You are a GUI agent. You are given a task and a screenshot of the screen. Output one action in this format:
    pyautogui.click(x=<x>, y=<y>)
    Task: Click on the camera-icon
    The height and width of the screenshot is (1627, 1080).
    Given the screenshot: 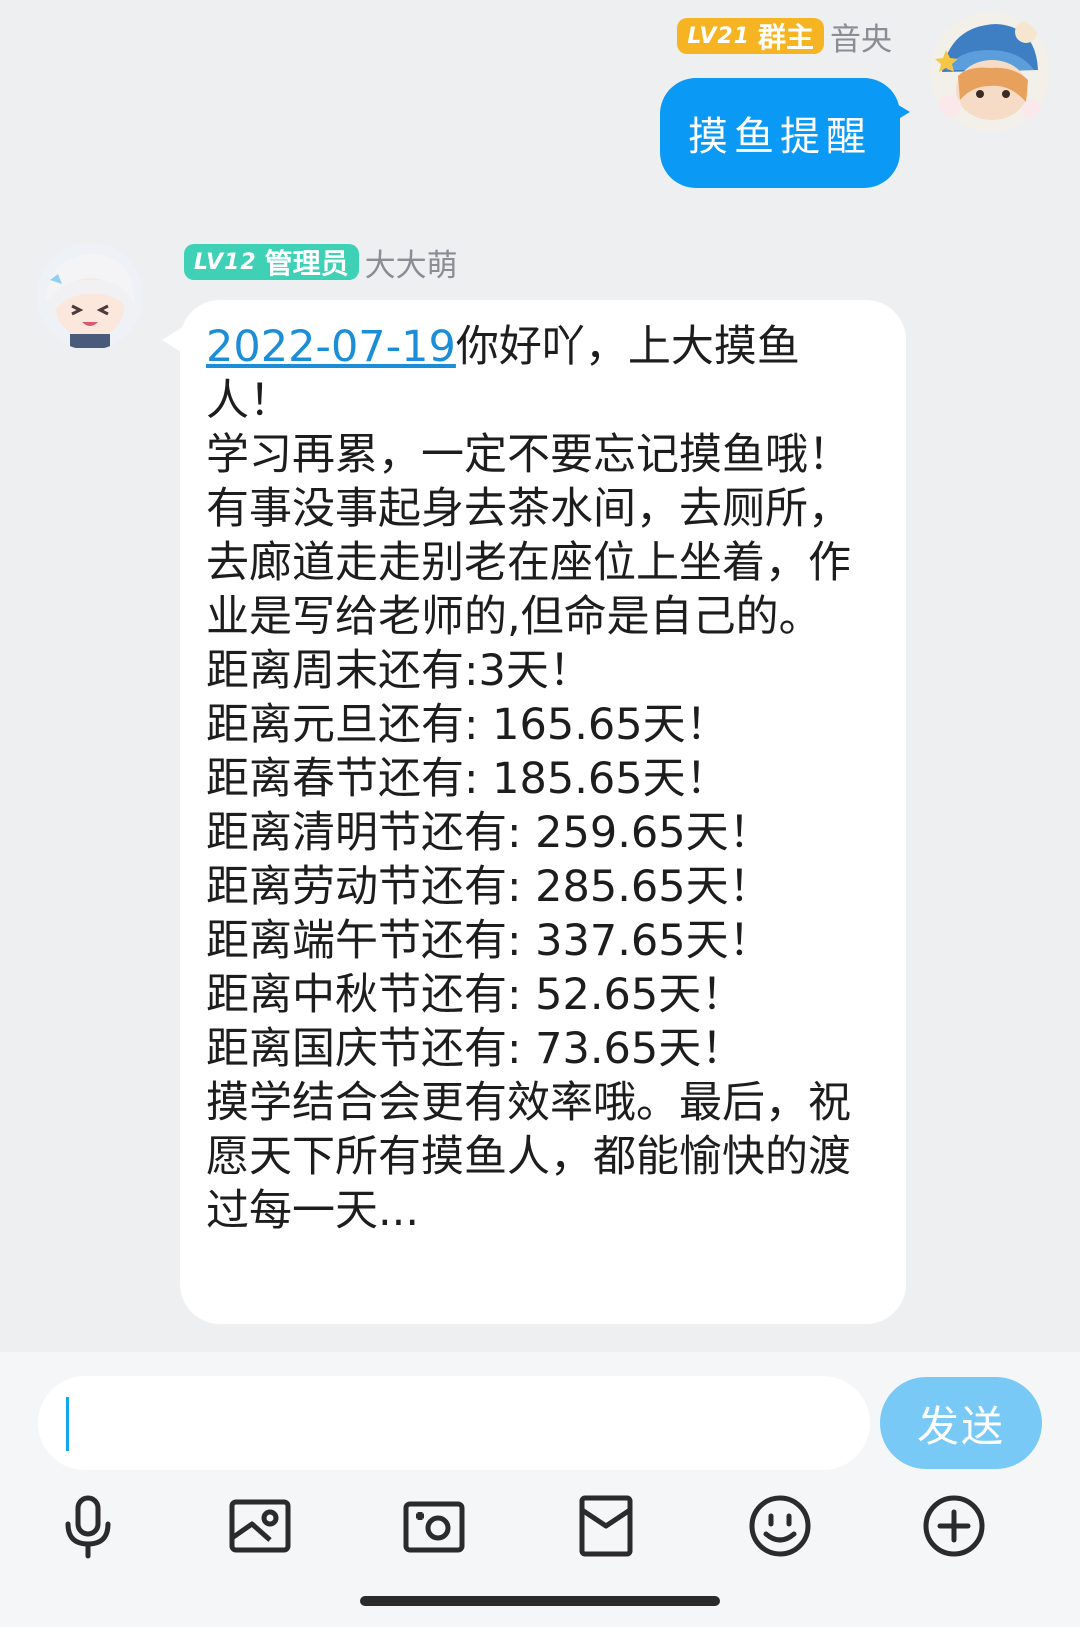 What is the action you would take?
    pyautogui.click(x=434, y=1526)
    